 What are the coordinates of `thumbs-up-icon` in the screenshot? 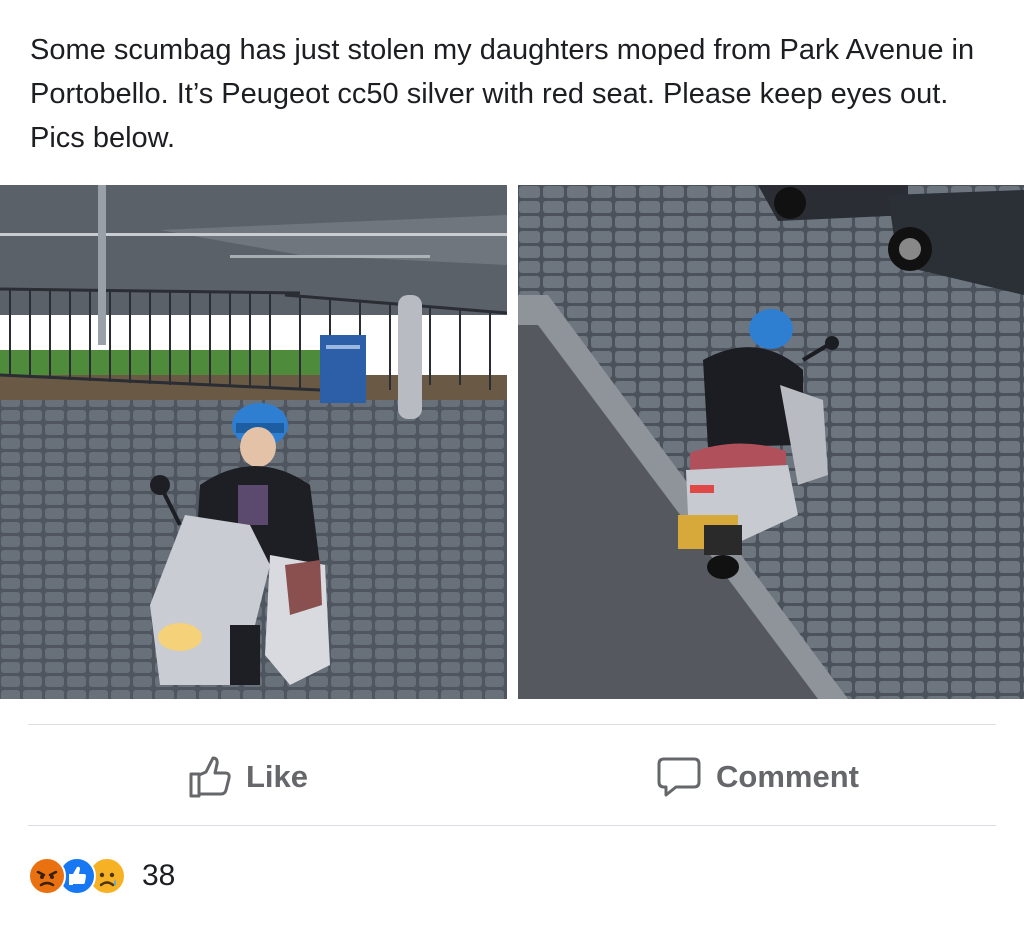 It's located at (210, 777).